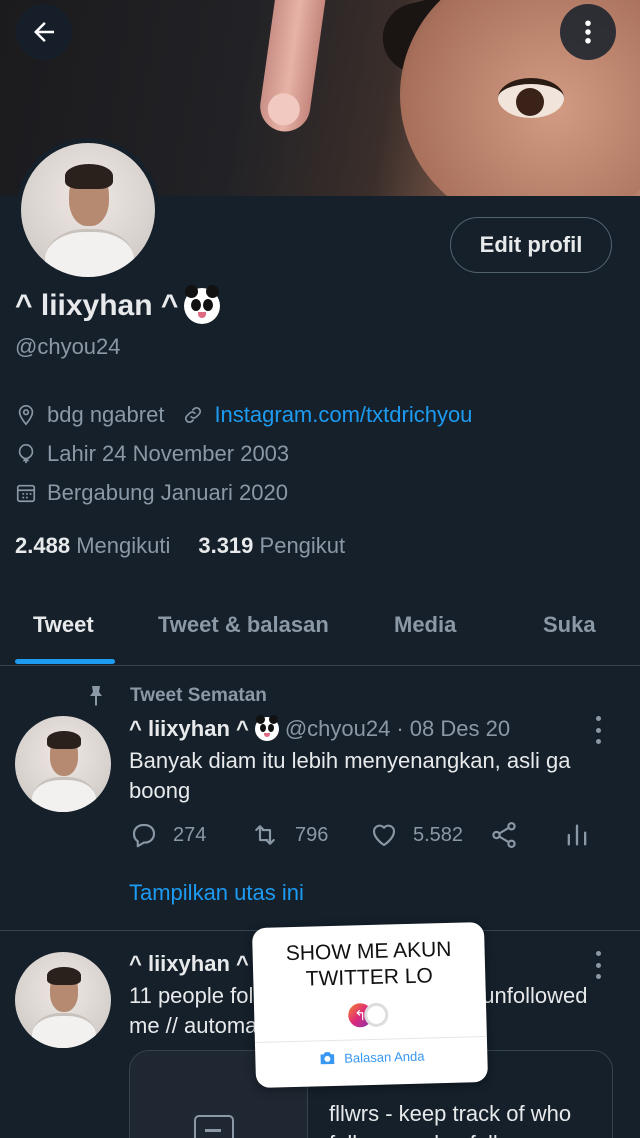 The height and width of the screenshot is (1138, 640). I want to click on sticker-divider, so click(370, 1039).